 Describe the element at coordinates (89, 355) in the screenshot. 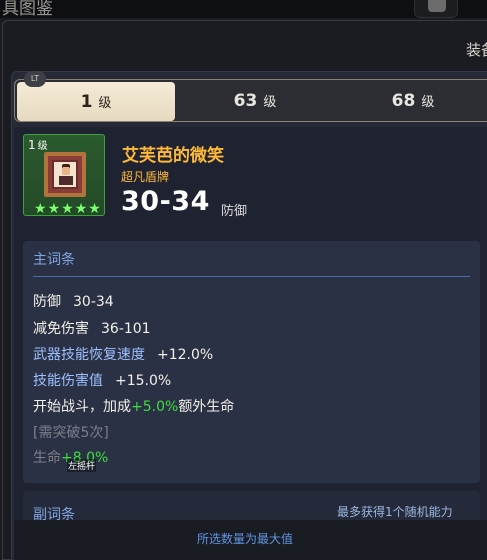

I see `stat-label: 武器技能恢复速度` at that location.